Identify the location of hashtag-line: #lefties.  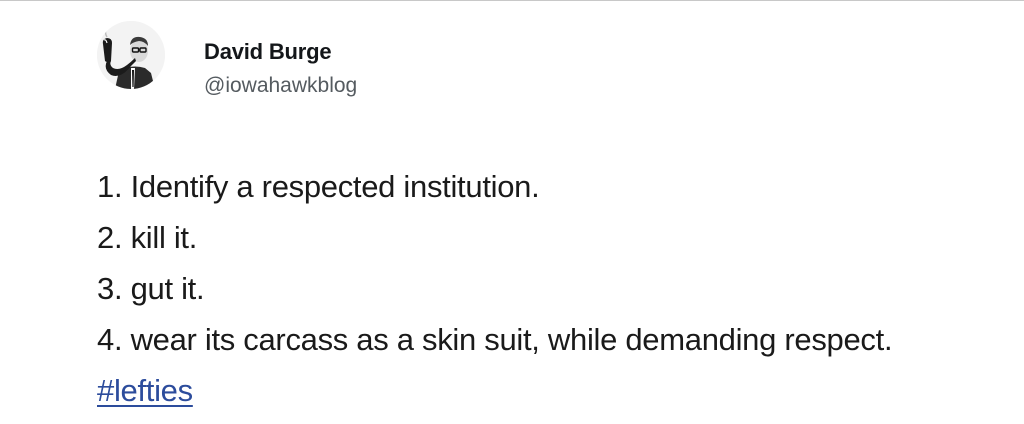
(552, 390).